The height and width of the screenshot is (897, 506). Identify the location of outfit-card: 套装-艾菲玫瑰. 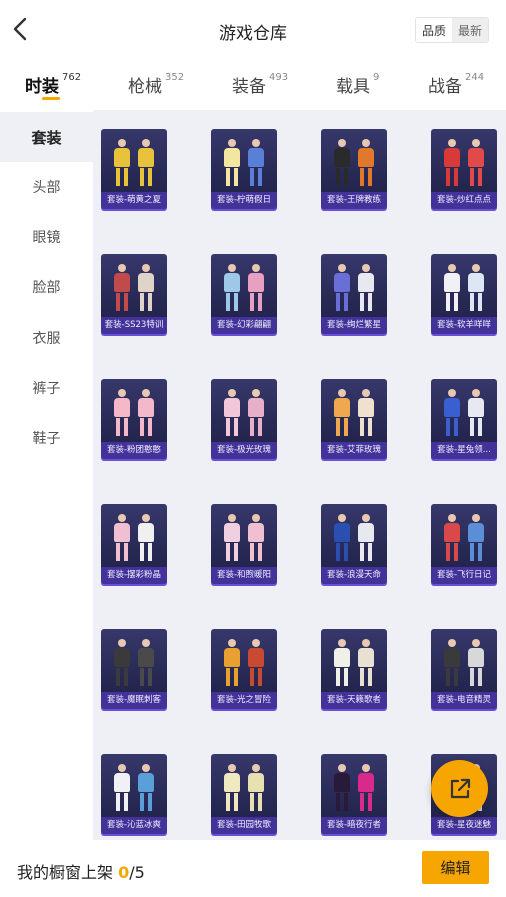
(354, 419).